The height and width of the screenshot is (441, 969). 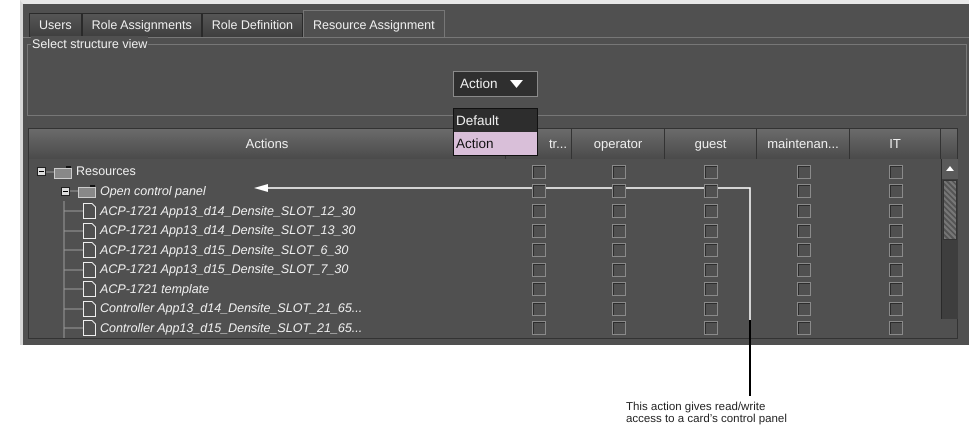 What do you see at coordinates (707, 413) in the screenshot?
I see `callout-text: This action gives read/write access to a card’s control panel` at bounding box center [707, 413].